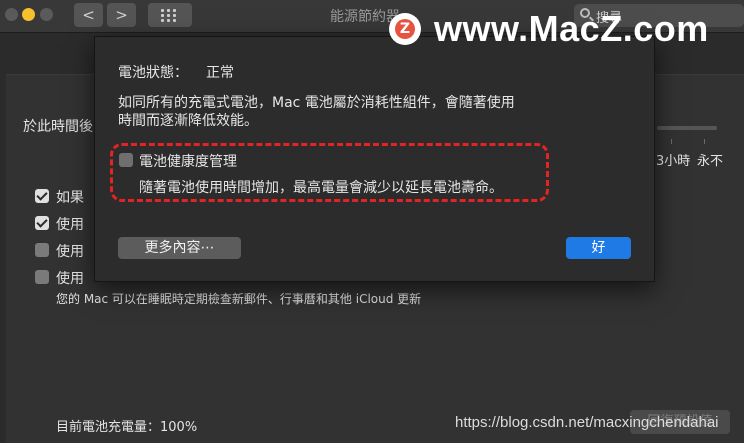 The image size is (744, 443). Describe the element at coordinates (179, 248) in the screenshot. I see `more-info-button: 更多內容⋯` at that location.